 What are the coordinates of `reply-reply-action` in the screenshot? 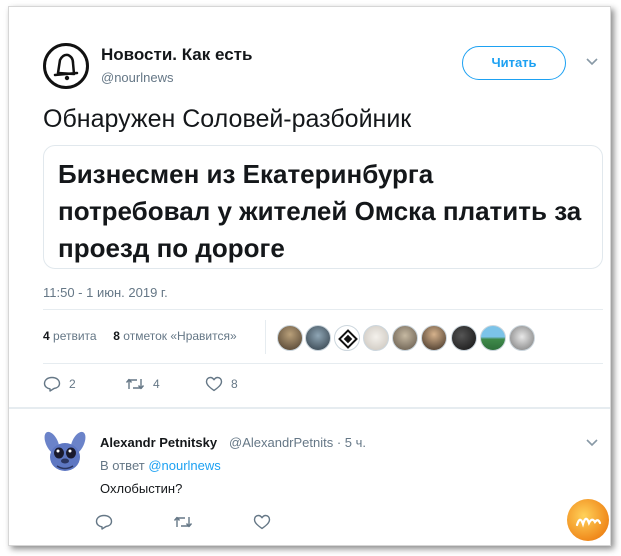 It's located at (104, 524).